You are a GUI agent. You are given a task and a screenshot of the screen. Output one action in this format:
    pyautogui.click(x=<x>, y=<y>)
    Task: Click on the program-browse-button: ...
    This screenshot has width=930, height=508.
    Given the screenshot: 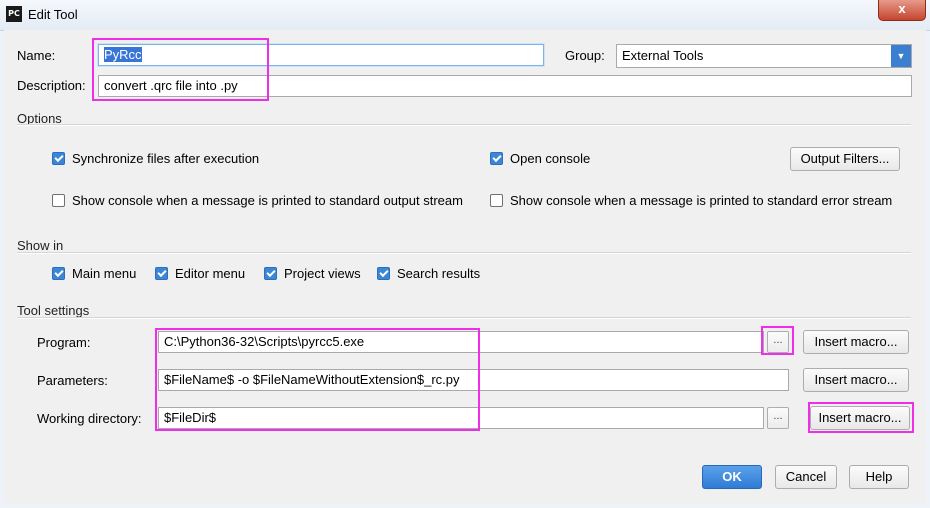 What is the action you would take?
    pyautogui.click(x=778, y=342)
    